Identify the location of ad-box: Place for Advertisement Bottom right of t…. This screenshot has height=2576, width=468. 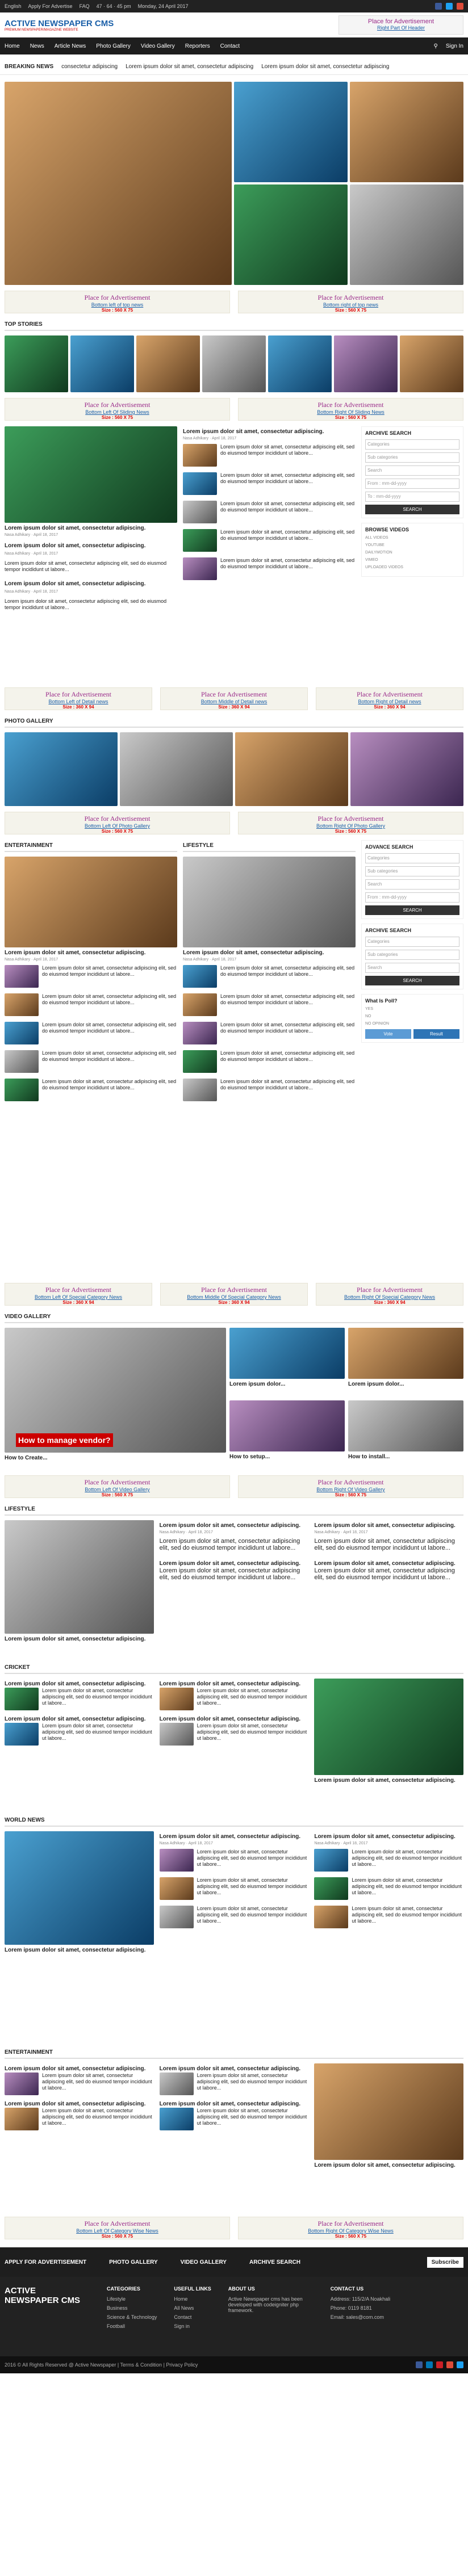
(350, 302).